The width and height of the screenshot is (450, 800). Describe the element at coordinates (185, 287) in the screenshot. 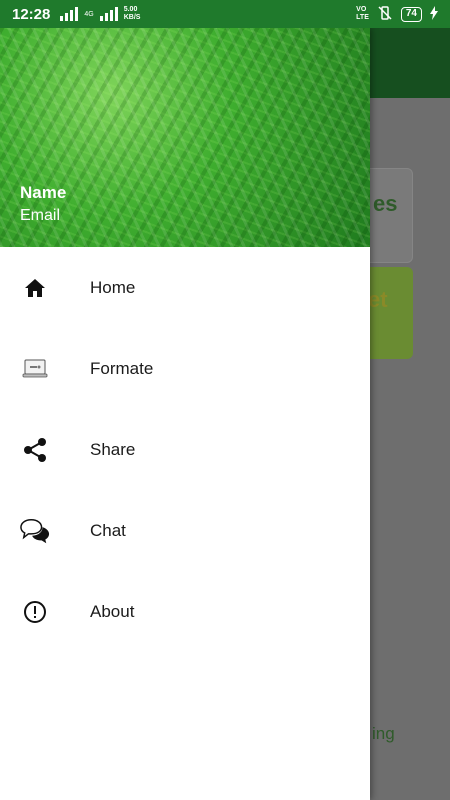

I see `menu-item-home: Home` at that location.